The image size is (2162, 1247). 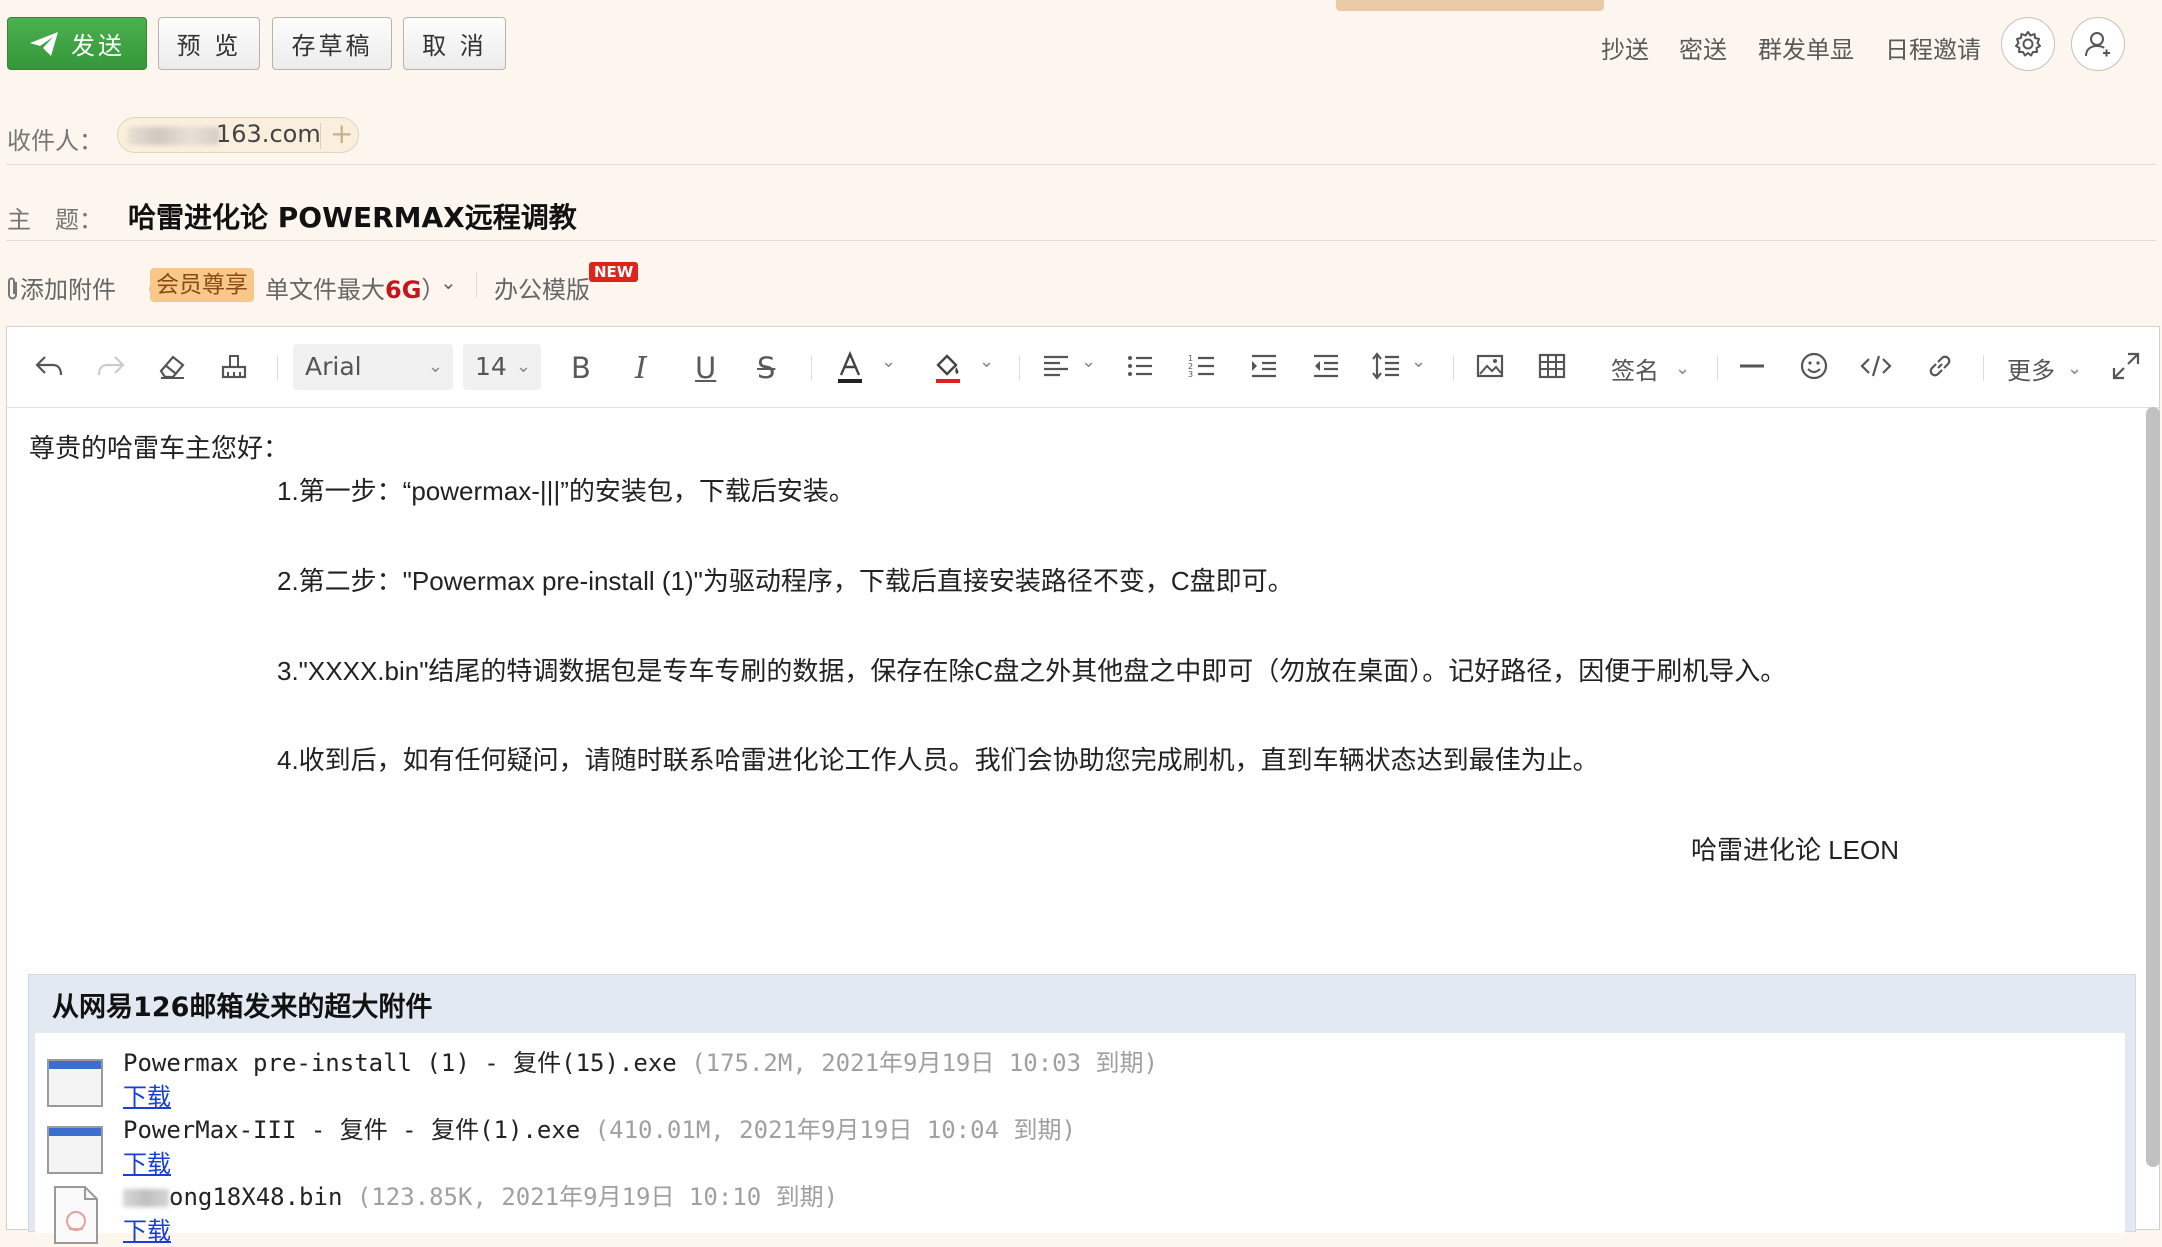 I want to click on emoji-icon, so click(x=1814, y=366).